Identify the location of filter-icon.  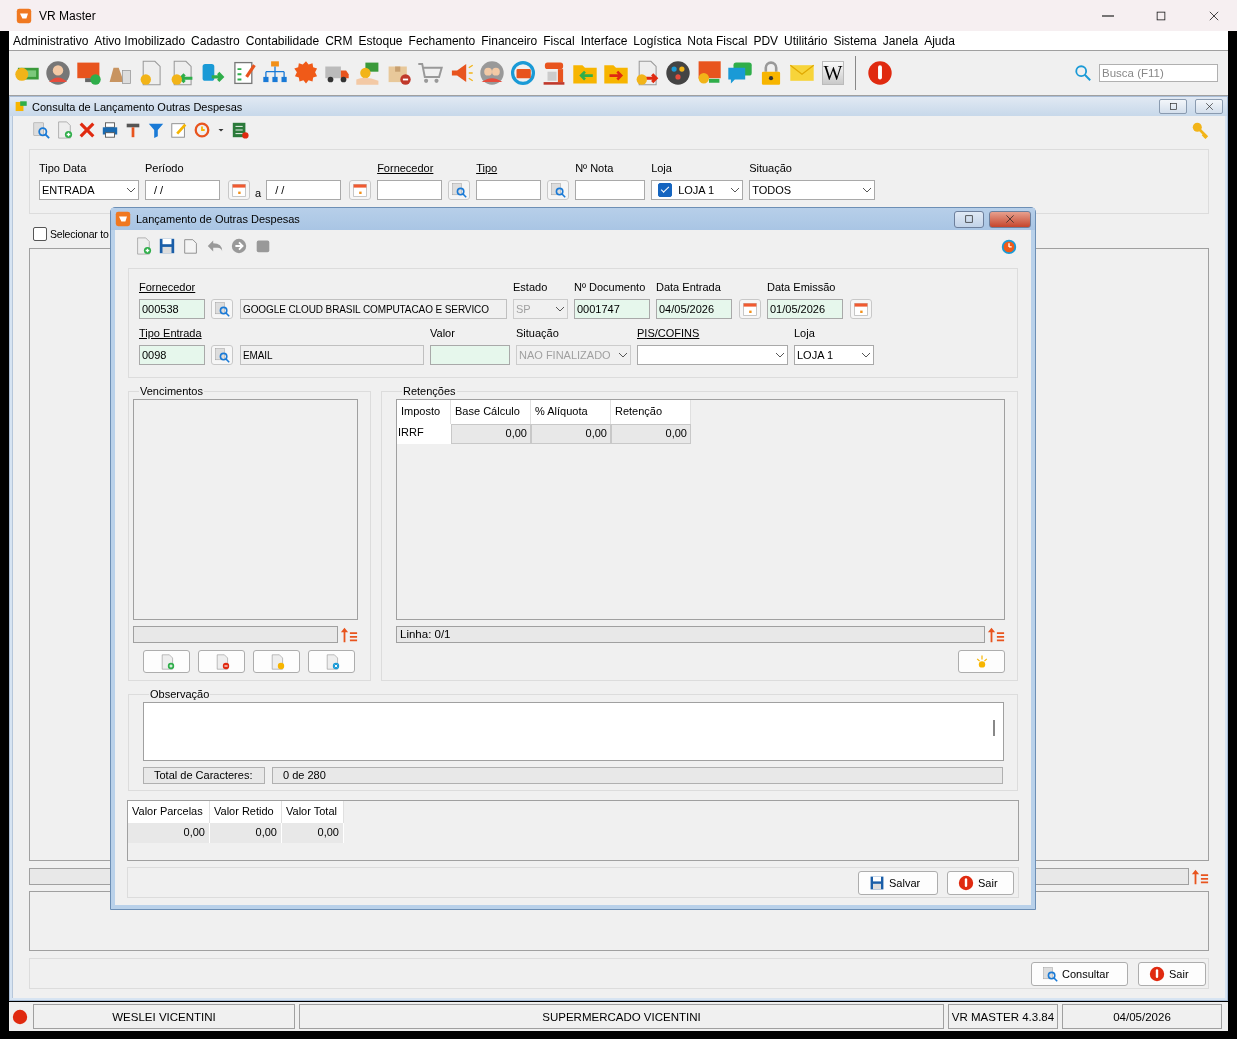
(156, 130).